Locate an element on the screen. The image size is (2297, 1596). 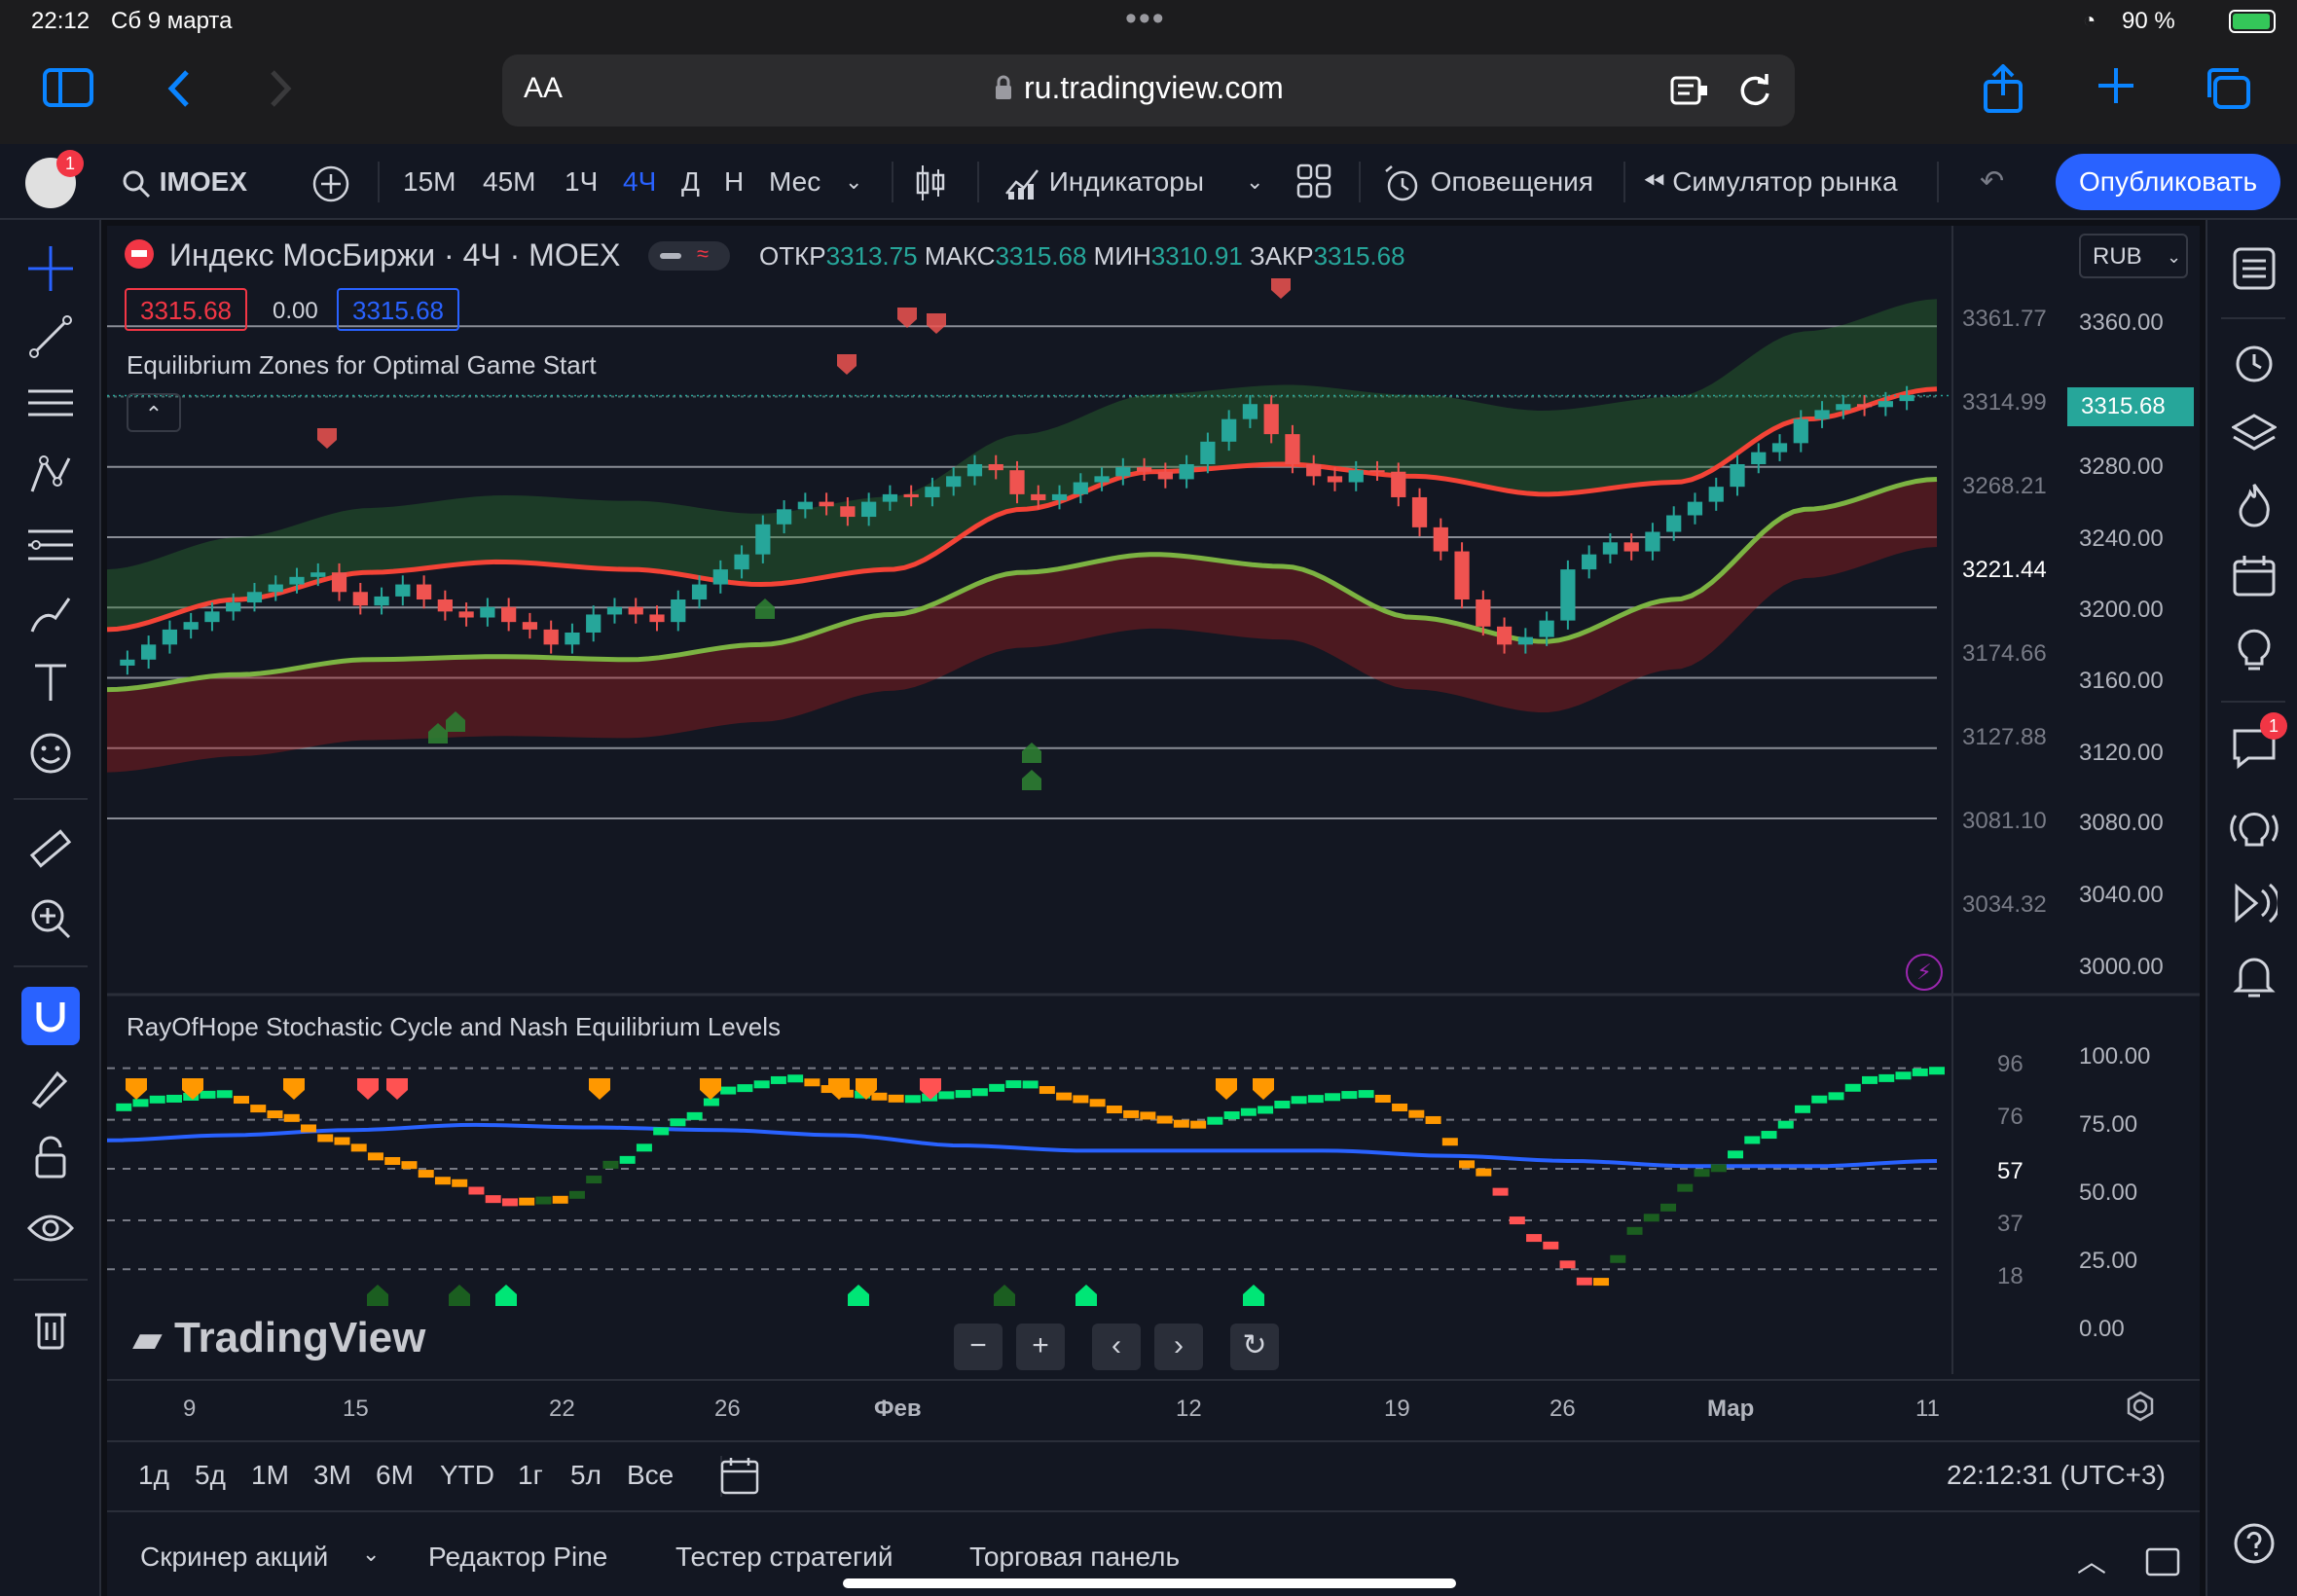
tab-strategy-tester: Тестер стратегий is located at coordinates (784, 1557).